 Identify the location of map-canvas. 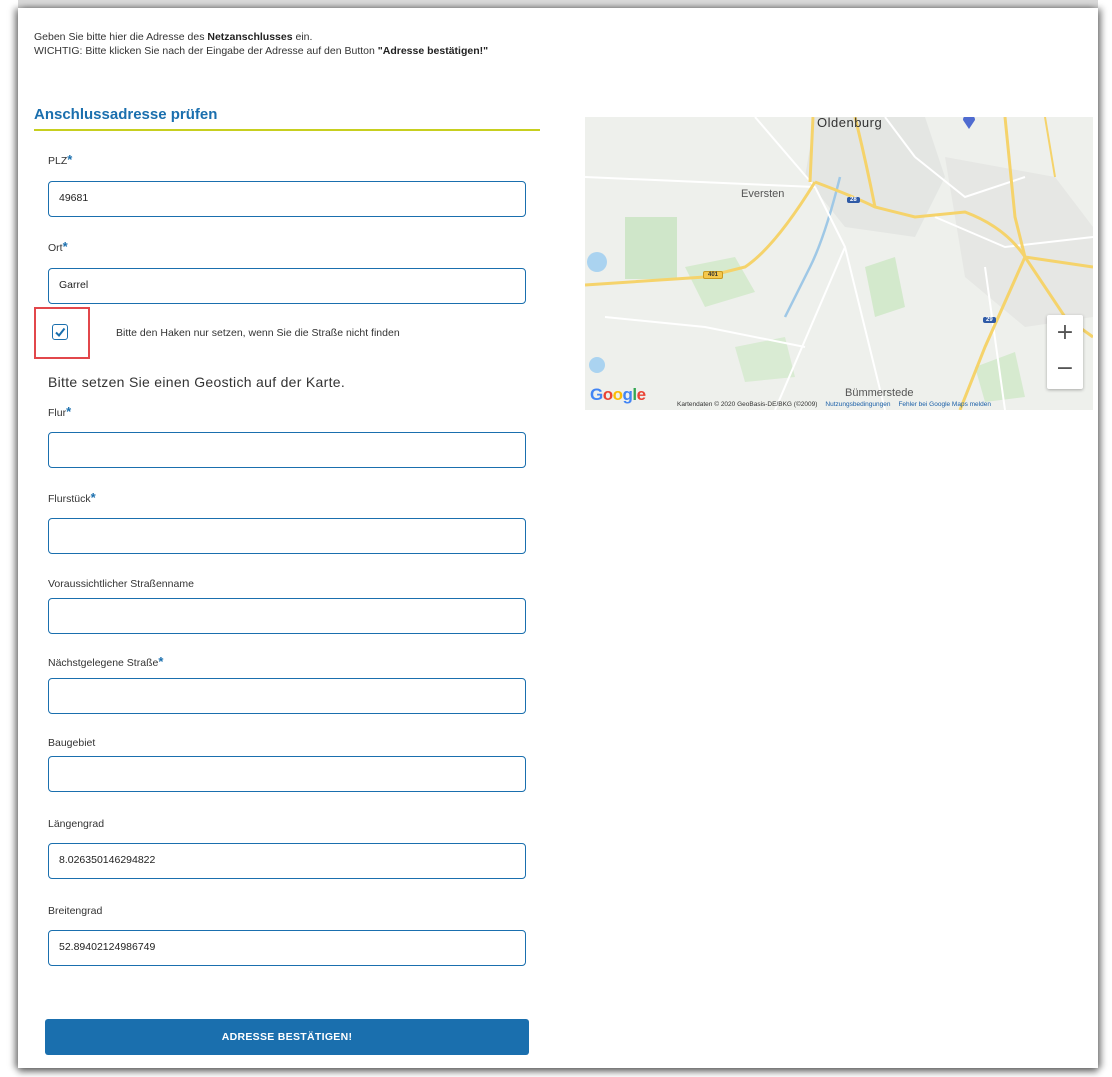
(839, 263).